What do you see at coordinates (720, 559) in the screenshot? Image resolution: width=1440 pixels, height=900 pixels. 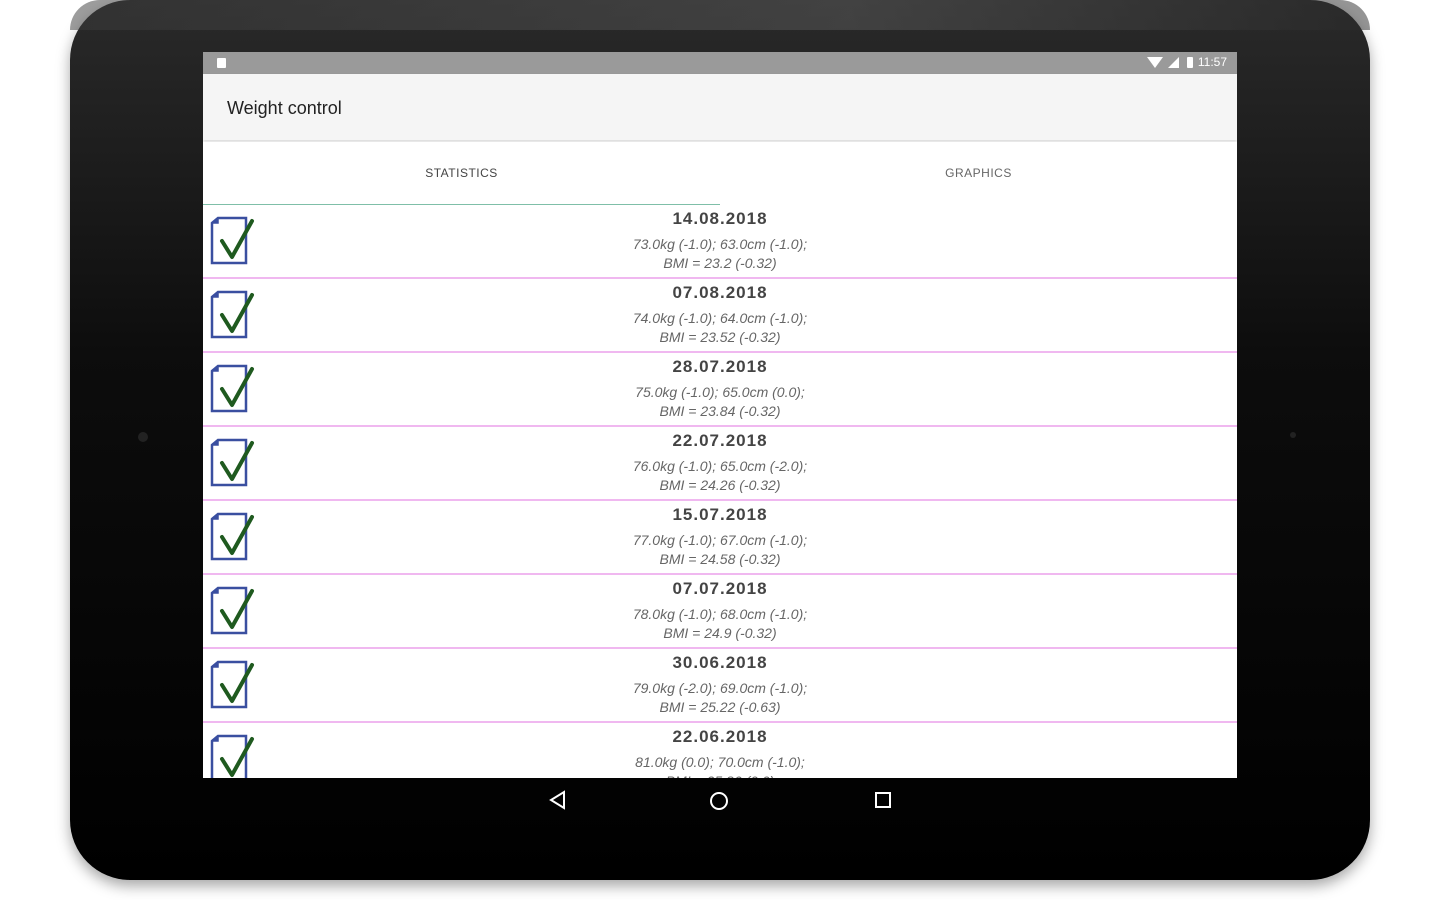 I see `entry-bmi: BMI = 24.58 (-0.32)` at bounding box center [720, 559].